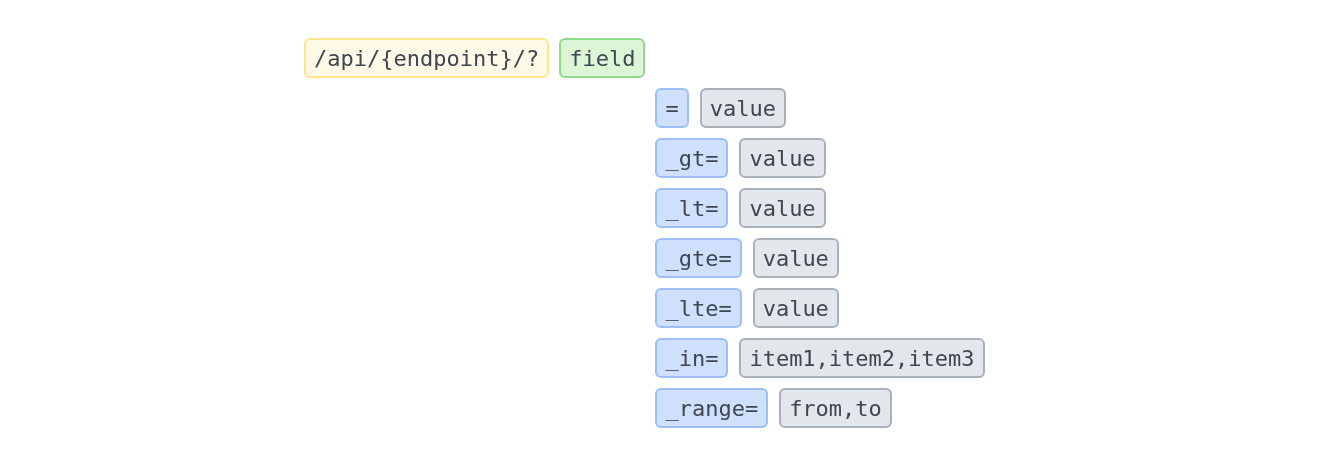 This screenshot has width=1324, height=466. I want to click on operator-token: =, so click(672, 108).